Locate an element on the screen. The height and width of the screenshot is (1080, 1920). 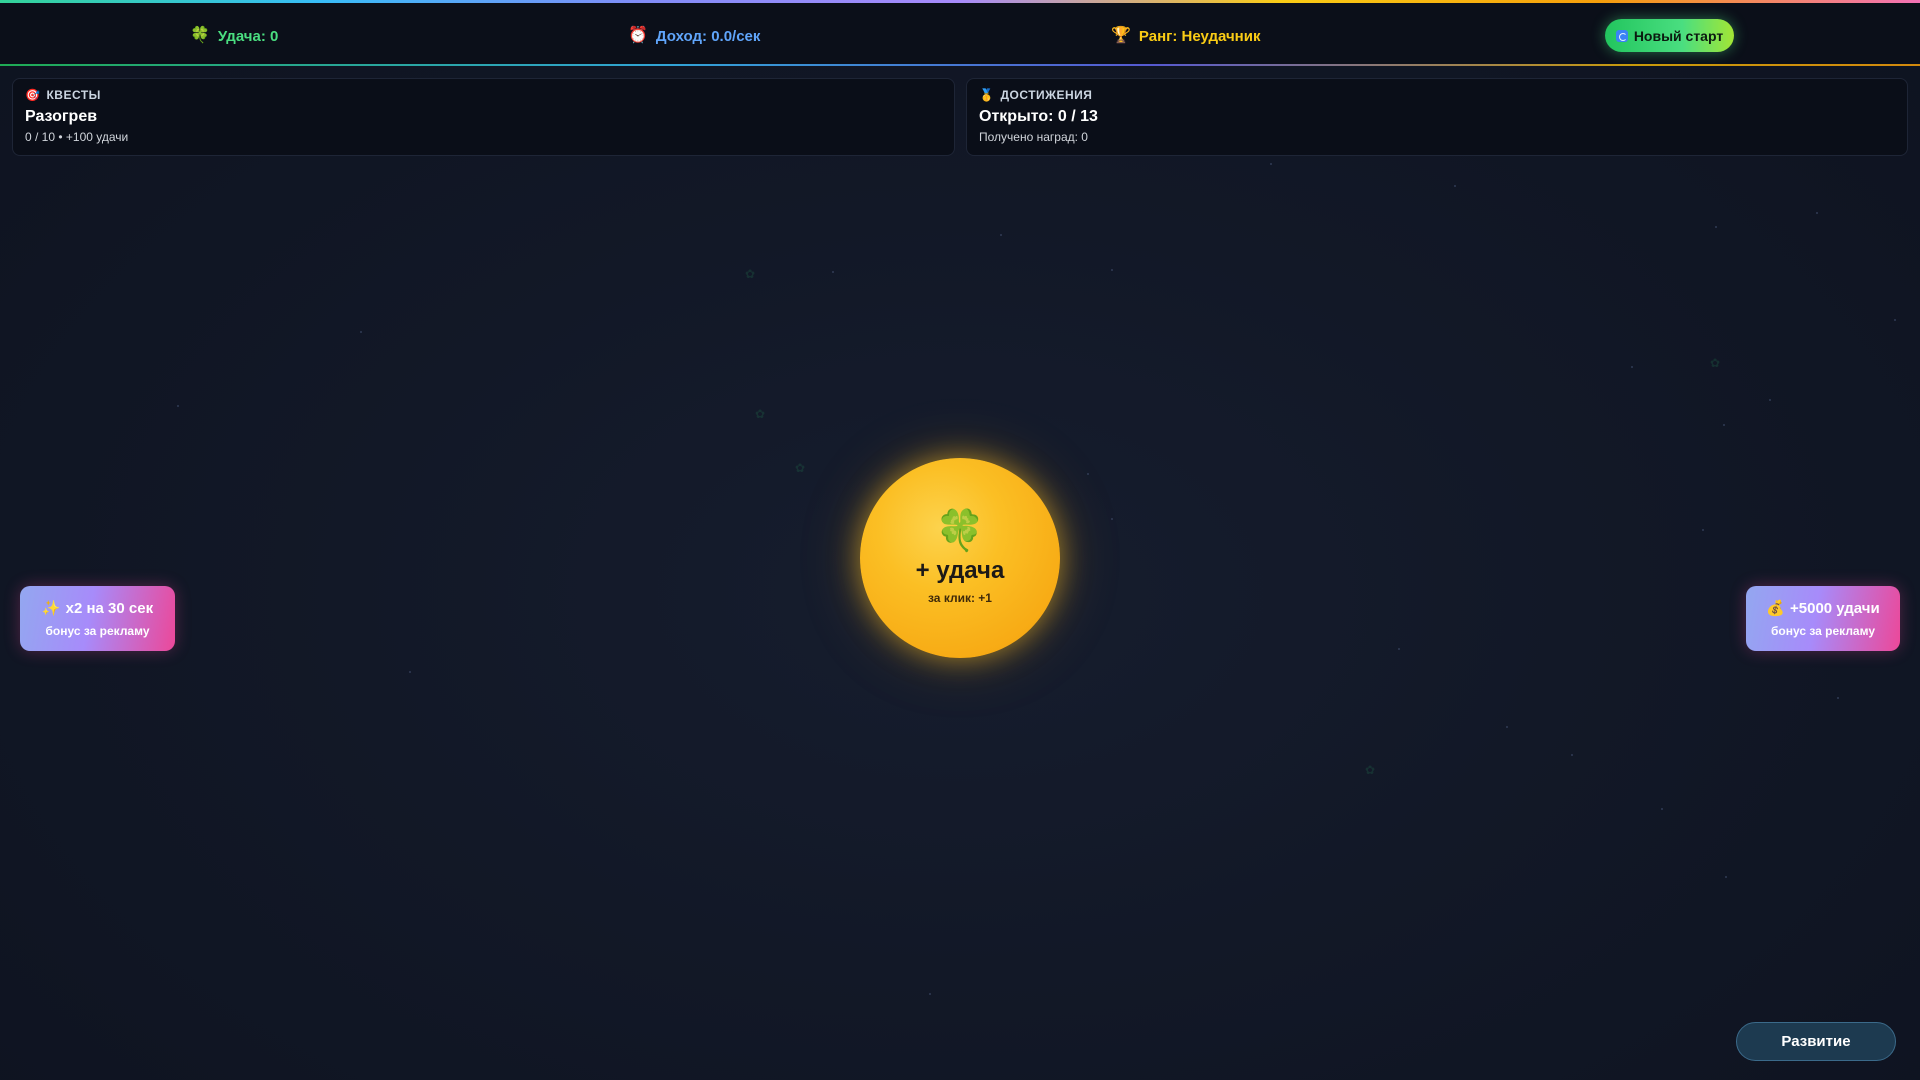
medal-icon: 🥇 is located at coordinates (987, 95).